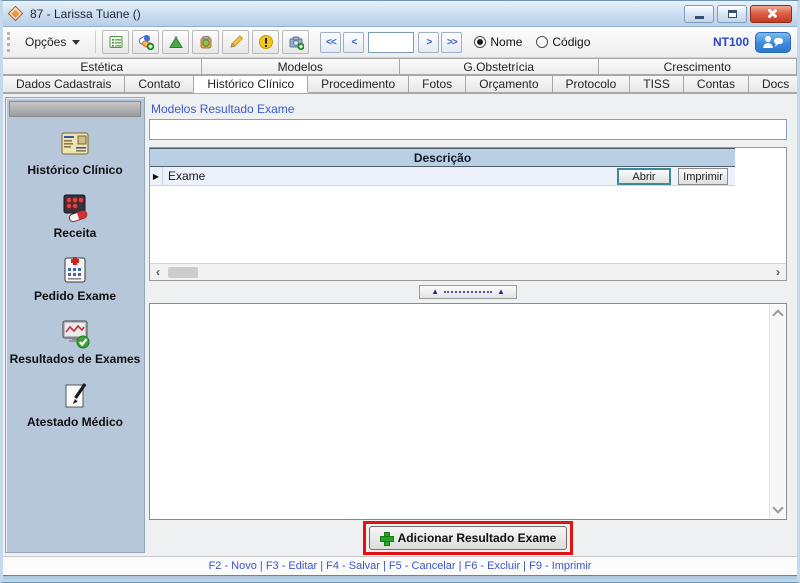  What do you see at coordinates (778, 272) in the screenshot?
I see `scroll-right-icon: ›` at bounding box center [778, 272].